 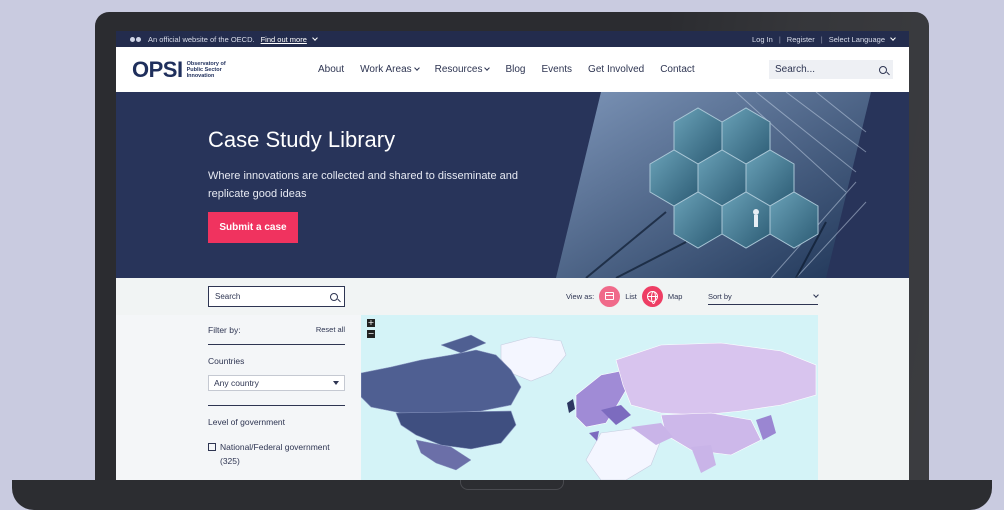 What do you see at coordinates (276, 296) in the screenshot?
I see `case-search-input: Search` at bounding box center [276, 296].